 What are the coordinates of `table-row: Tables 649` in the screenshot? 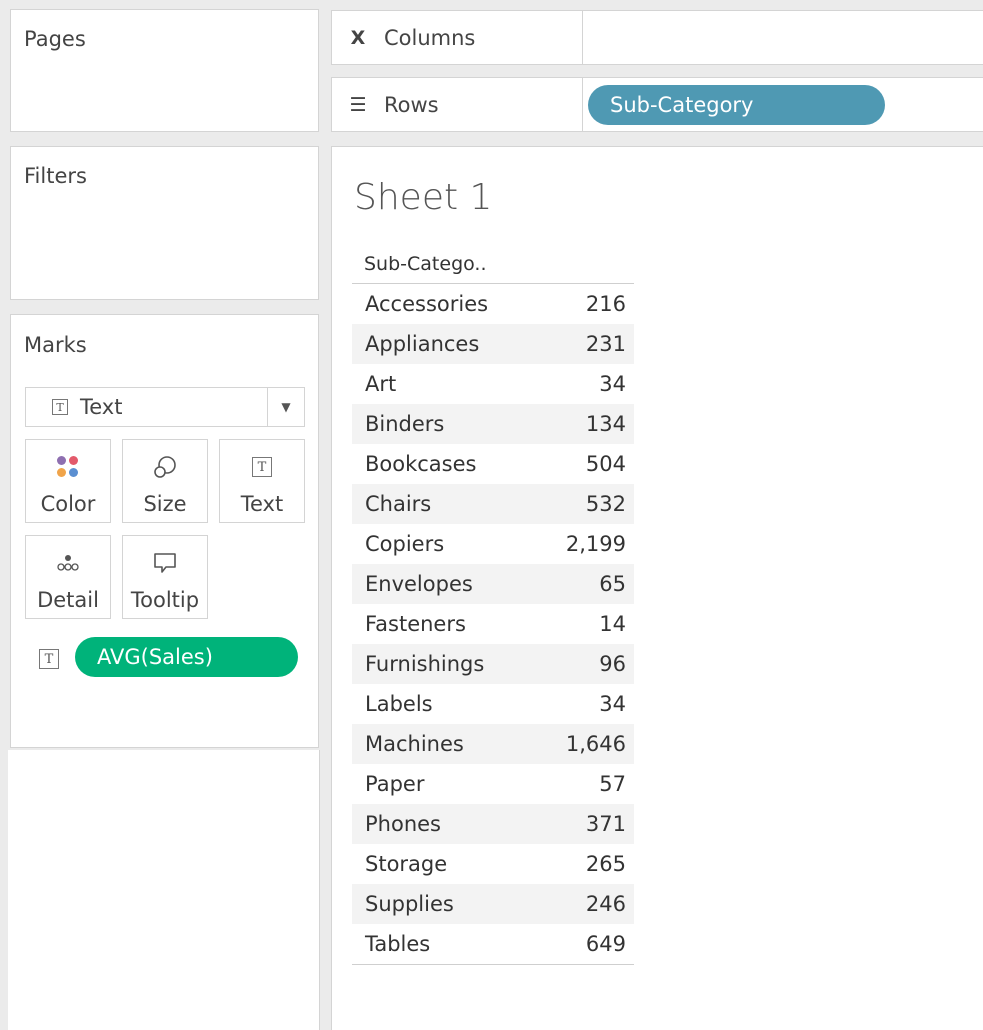 It's located at (493, 944).